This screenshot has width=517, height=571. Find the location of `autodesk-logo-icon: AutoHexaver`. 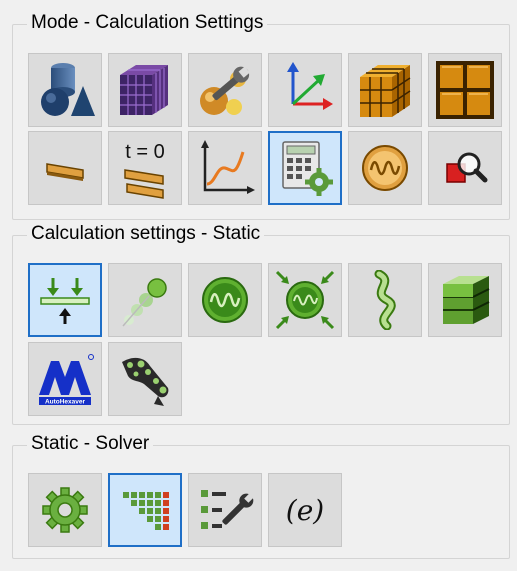

autodesk-logo-icon: AutoHexaver is located at coordinates (66, 380).